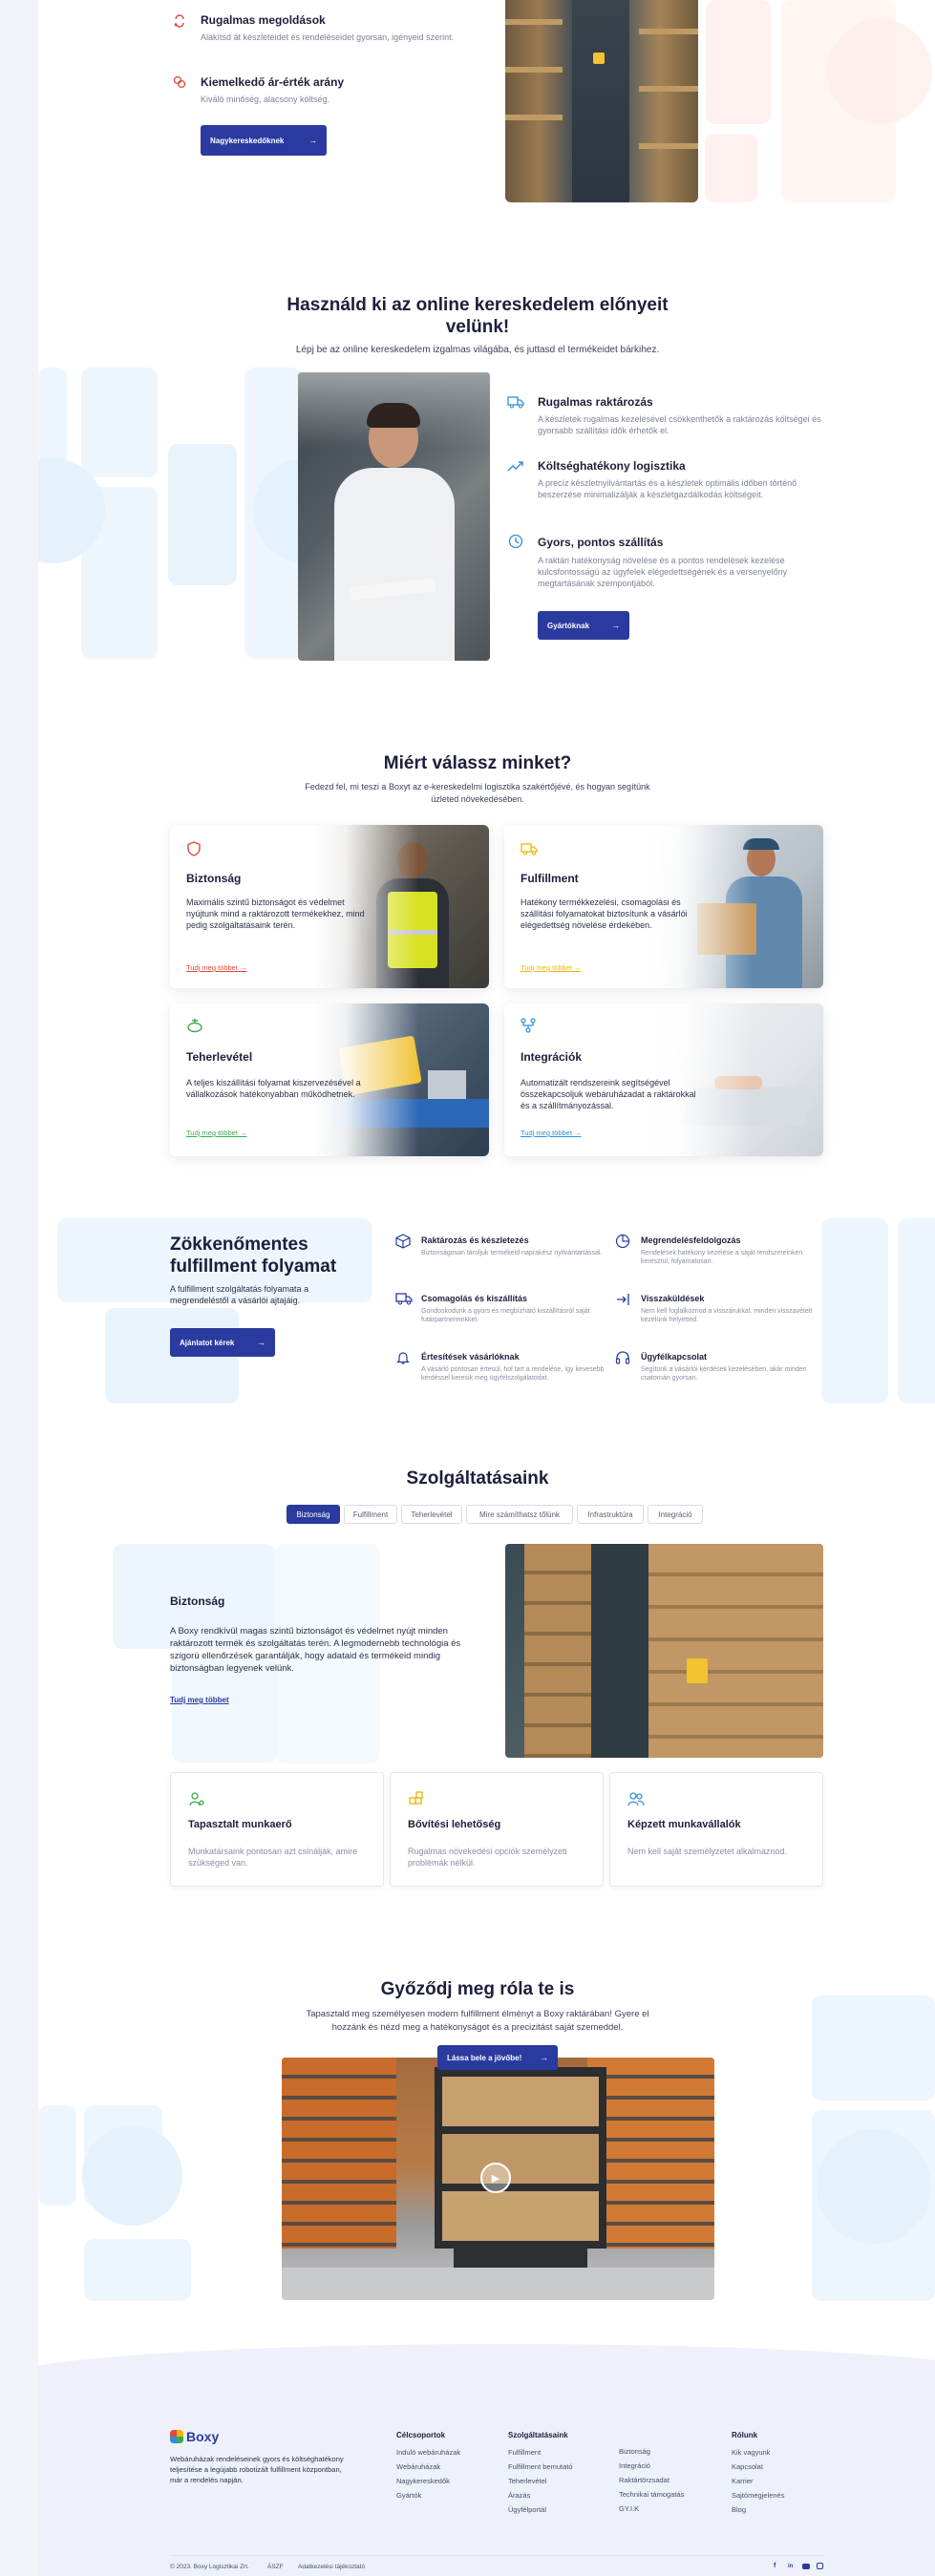  I want to click on play-icon: ▶, so click(496, 2178).